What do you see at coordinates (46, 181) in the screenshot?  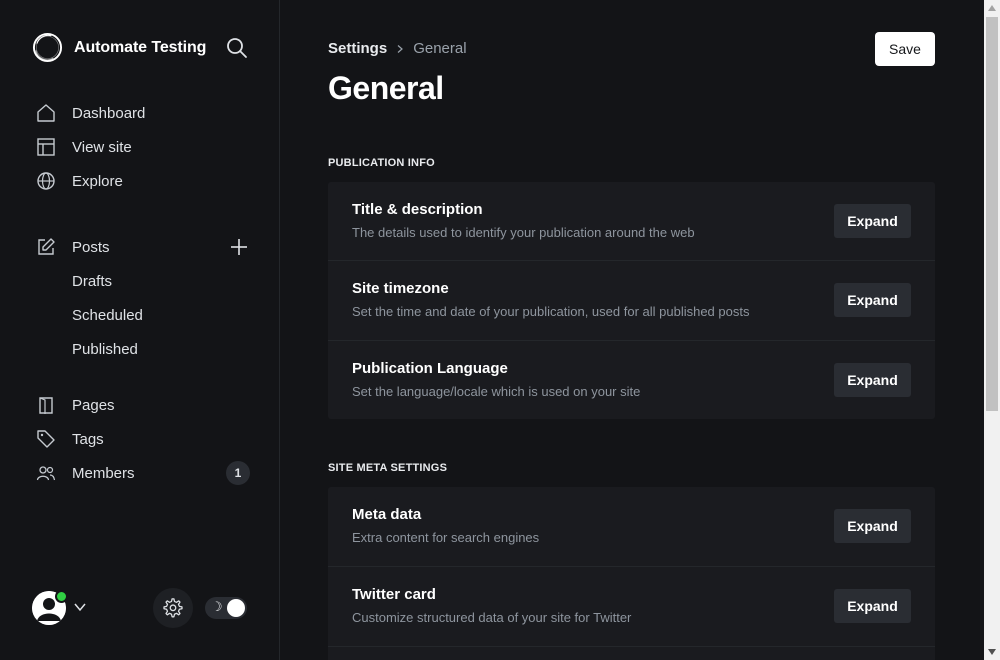 I see `globe-icon` at bounding box center [46, 181].